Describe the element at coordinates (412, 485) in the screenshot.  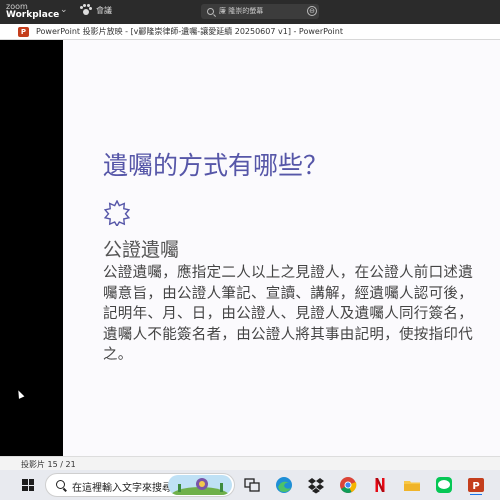
I see `file-explorer-icon` at that location.